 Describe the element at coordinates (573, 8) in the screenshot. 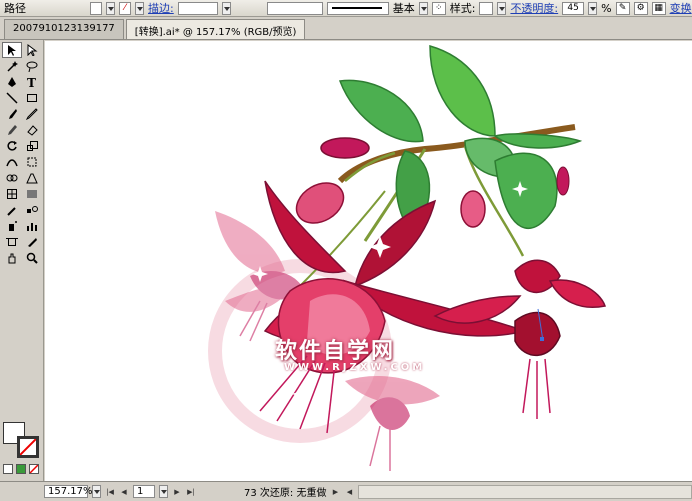

I see `opacity-field: 45` at that location.